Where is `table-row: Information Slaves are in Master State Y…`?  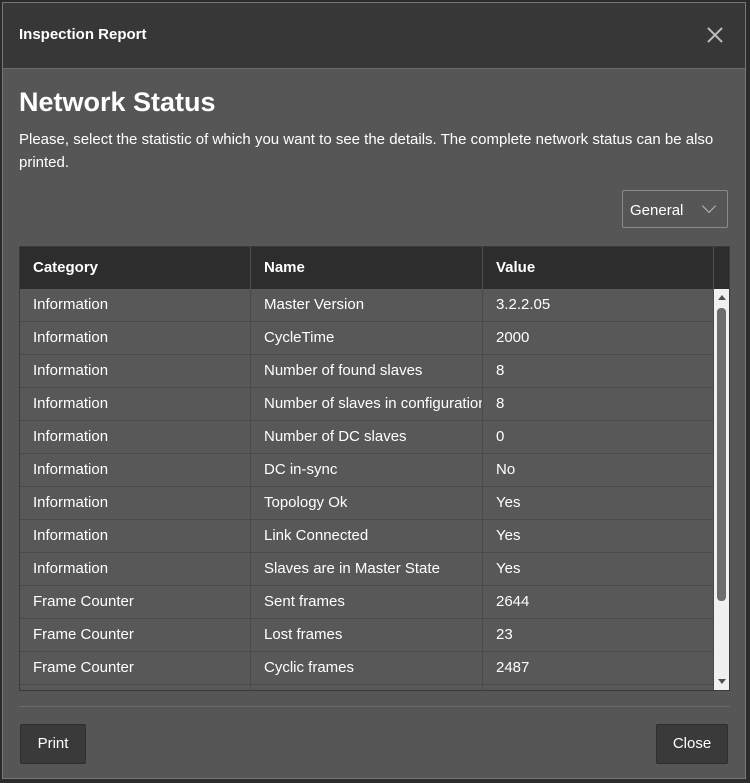 table-row: Information Slaves are in Master State Y… is located at coordinates (367, 569).